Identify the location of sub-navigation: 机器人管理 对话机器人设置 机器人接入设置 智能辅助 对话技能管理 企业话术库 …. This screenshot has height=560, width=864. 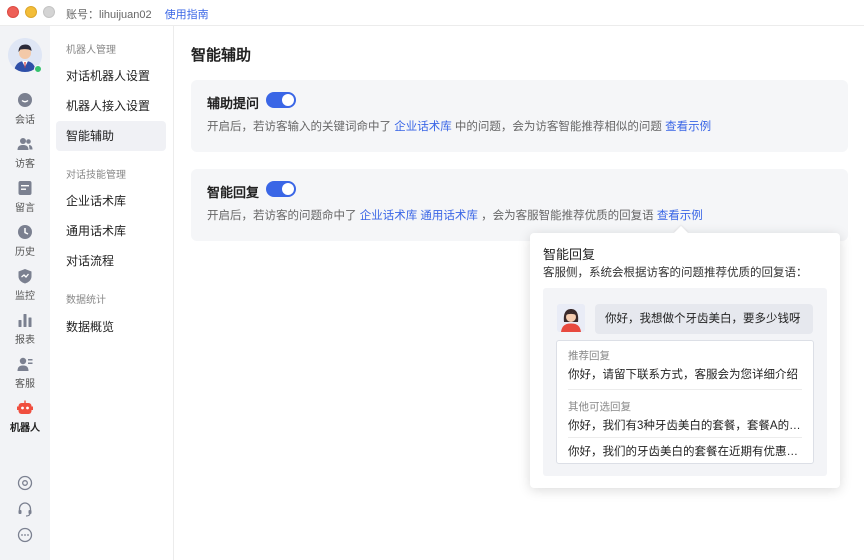
(112, 293).